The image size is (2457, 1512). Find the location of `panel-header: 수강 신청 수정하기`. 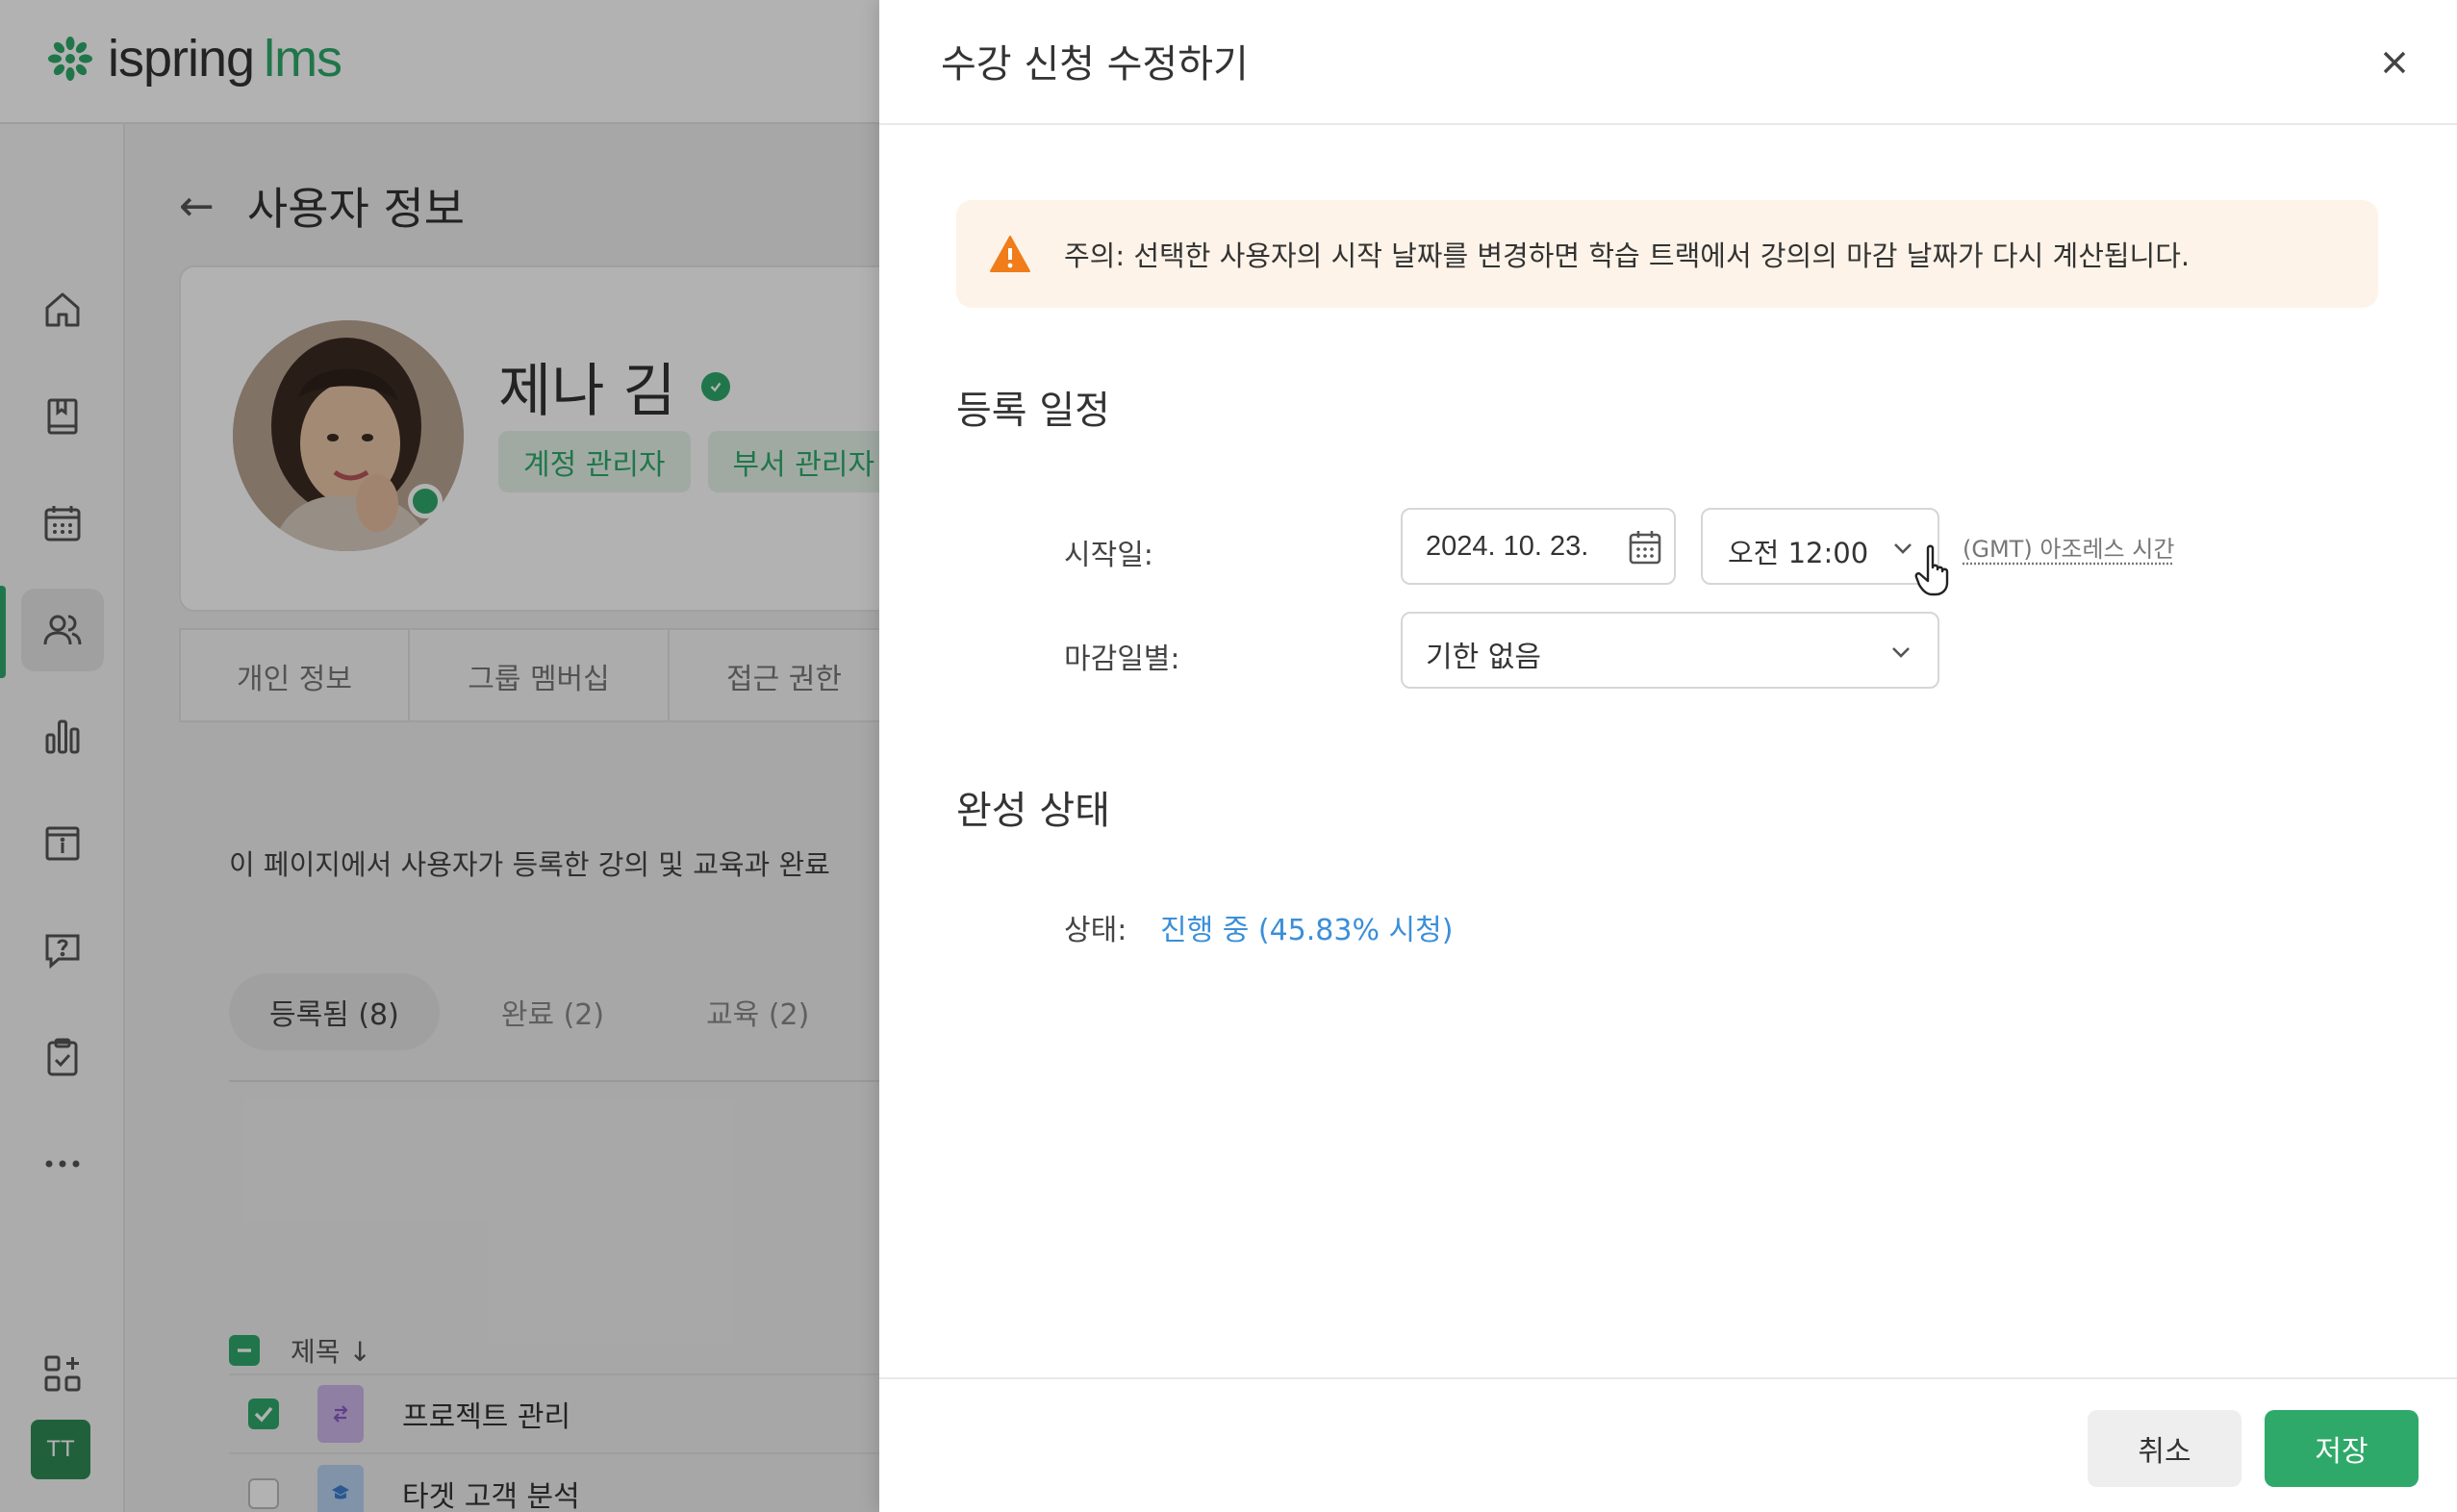

panel-header: 수강 신청 수정하기 is located at coordinates (1668, 63).